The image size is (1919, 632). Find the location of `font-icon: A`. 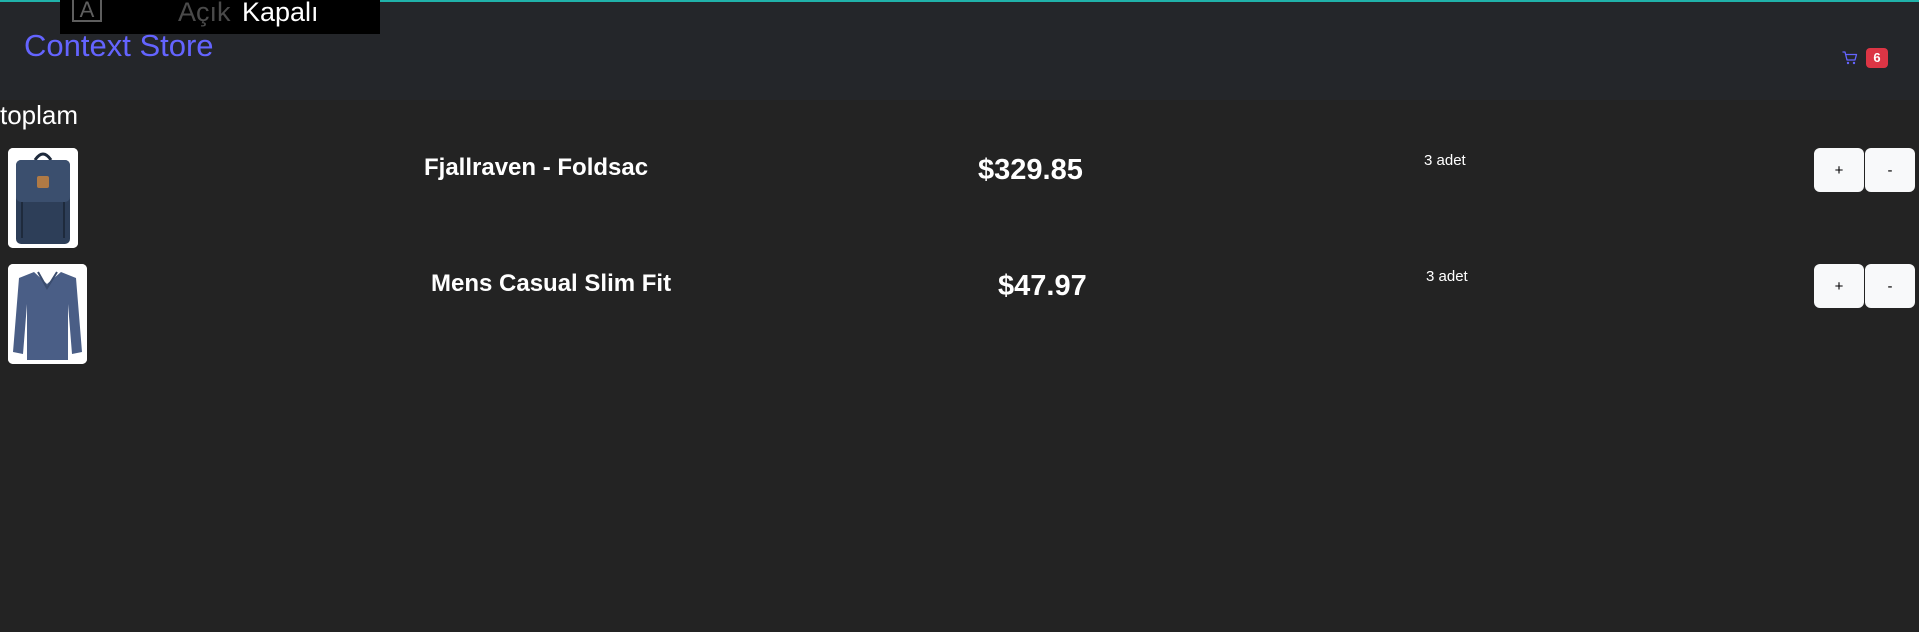

font-icon: A is located at coordinates (87, 11).